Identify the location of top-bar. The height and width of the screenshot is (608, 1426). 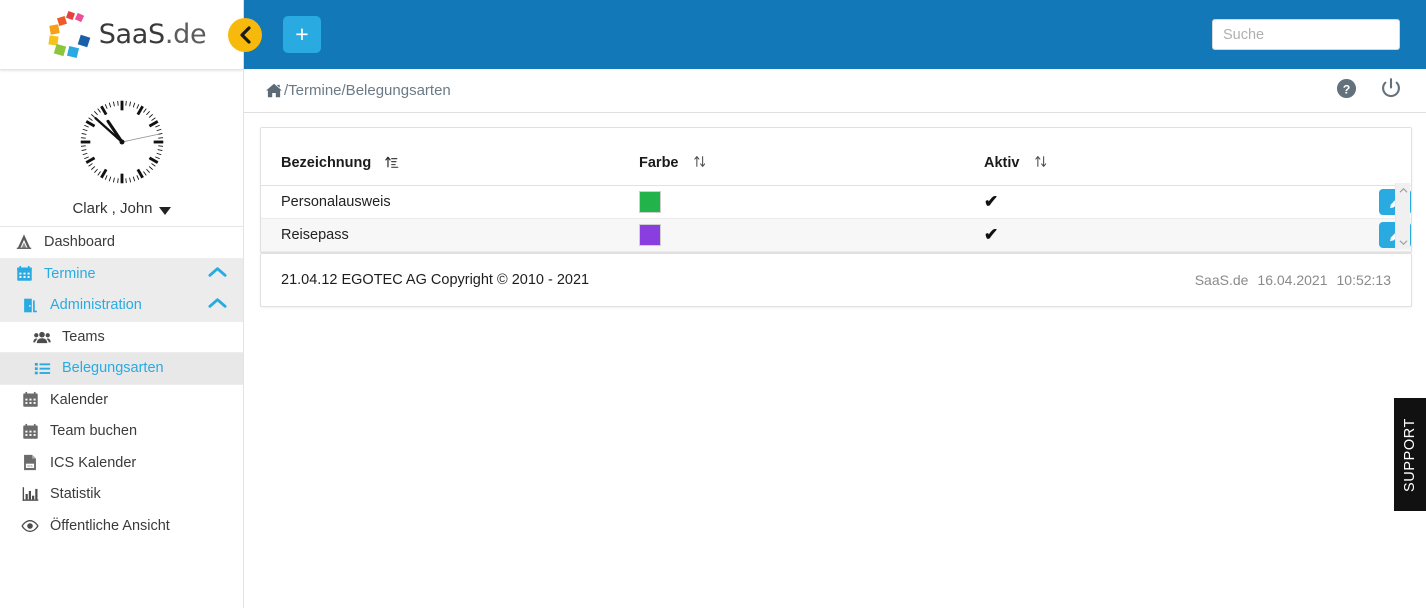
(835, 34).